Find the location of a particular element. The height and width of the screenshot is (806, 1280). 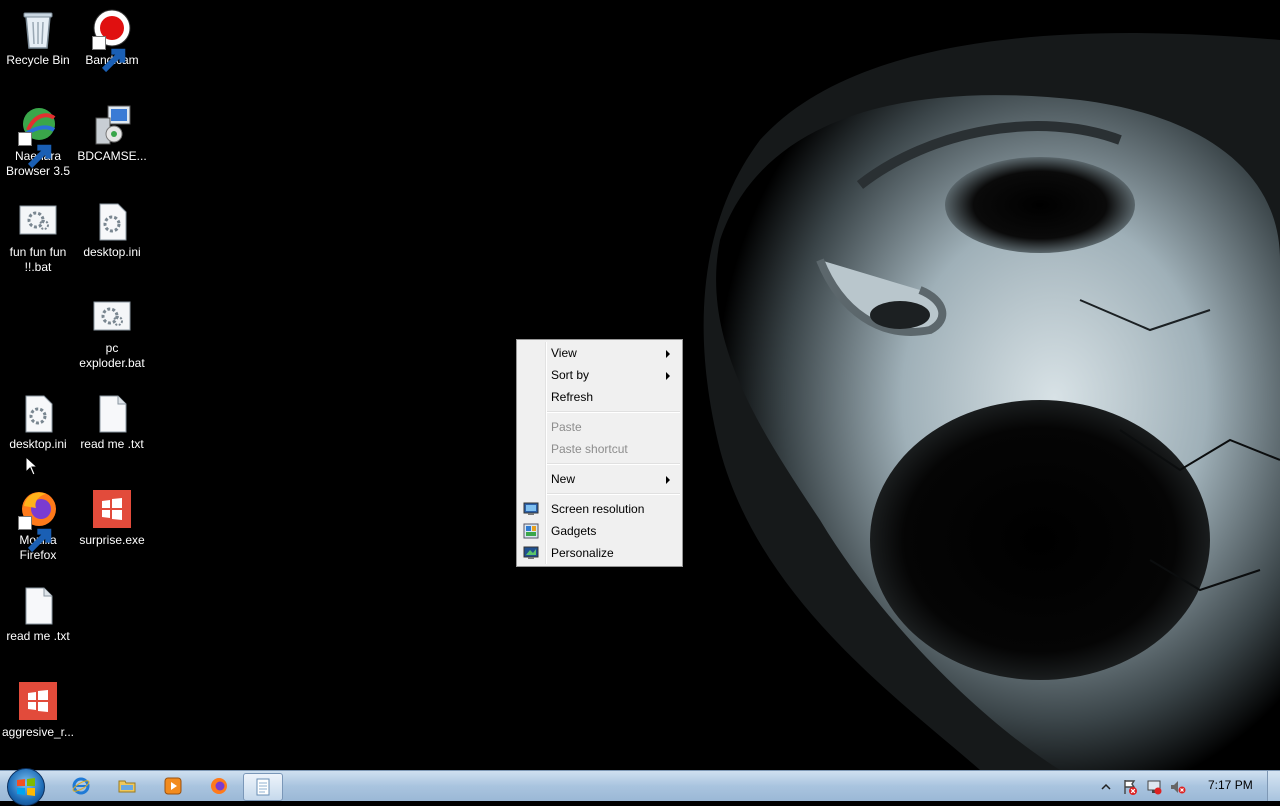

menu-item-new: New is located at coordinates (599, 479).